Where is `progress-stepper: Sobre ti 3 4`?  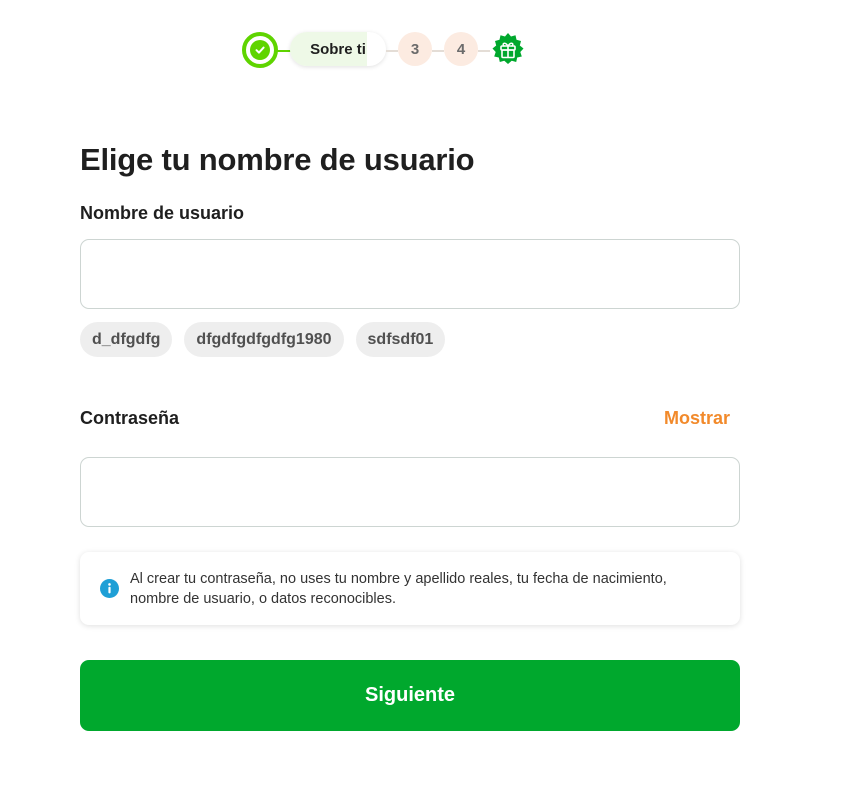
progress-stepper: Sobre ti 3 4 is located at coordinates (387, 51).